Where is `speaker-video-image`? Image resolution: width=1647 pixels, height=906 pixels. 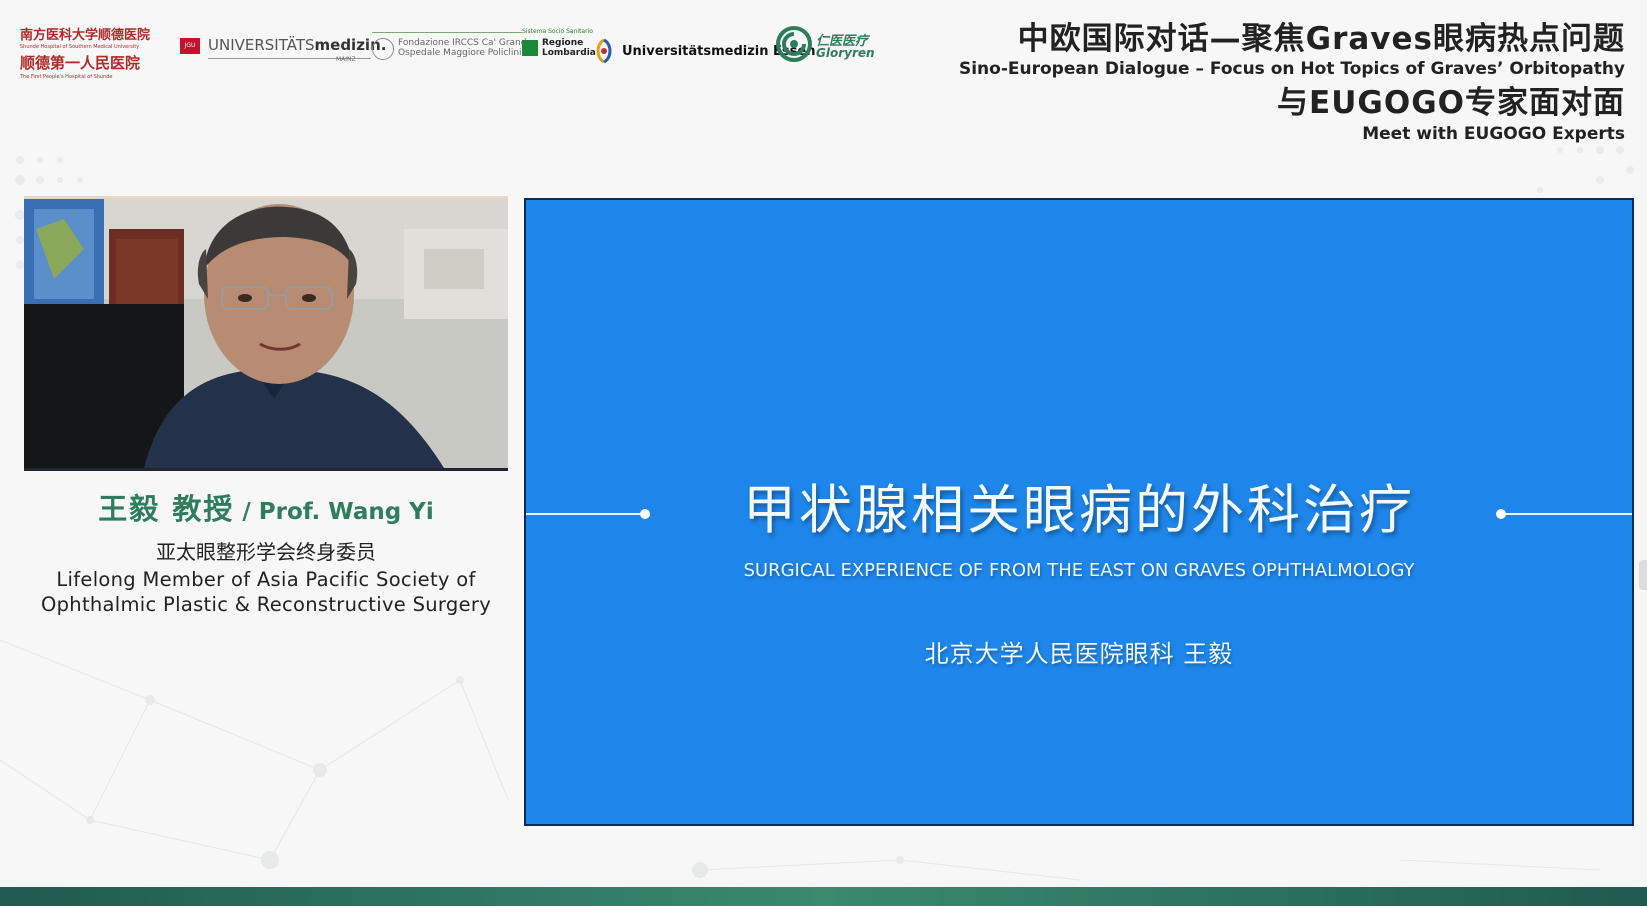
speaker-video-image is located at coordinates (266, 333).